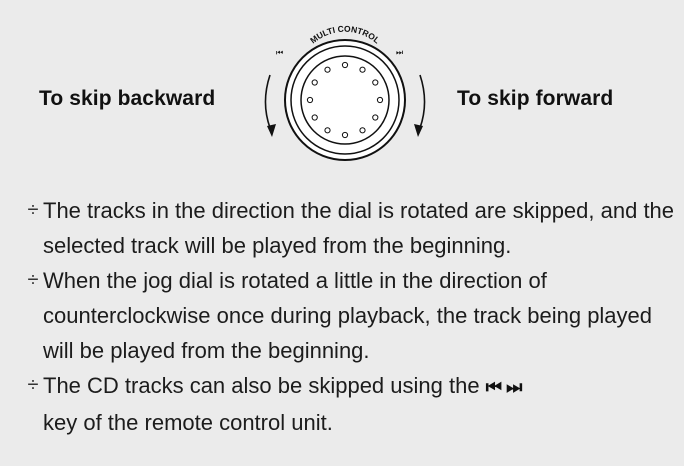 This screenshot has height=466, width=684. I want to click on clockwise-arrow-icon, so click(420, 105).